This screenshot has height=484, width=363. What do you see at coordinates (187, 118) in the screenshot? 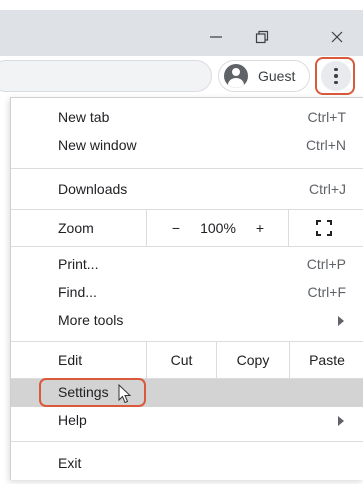
I see `menu-item-new-tab: New tab Ctrl+T` at bounding box center [187, 118].